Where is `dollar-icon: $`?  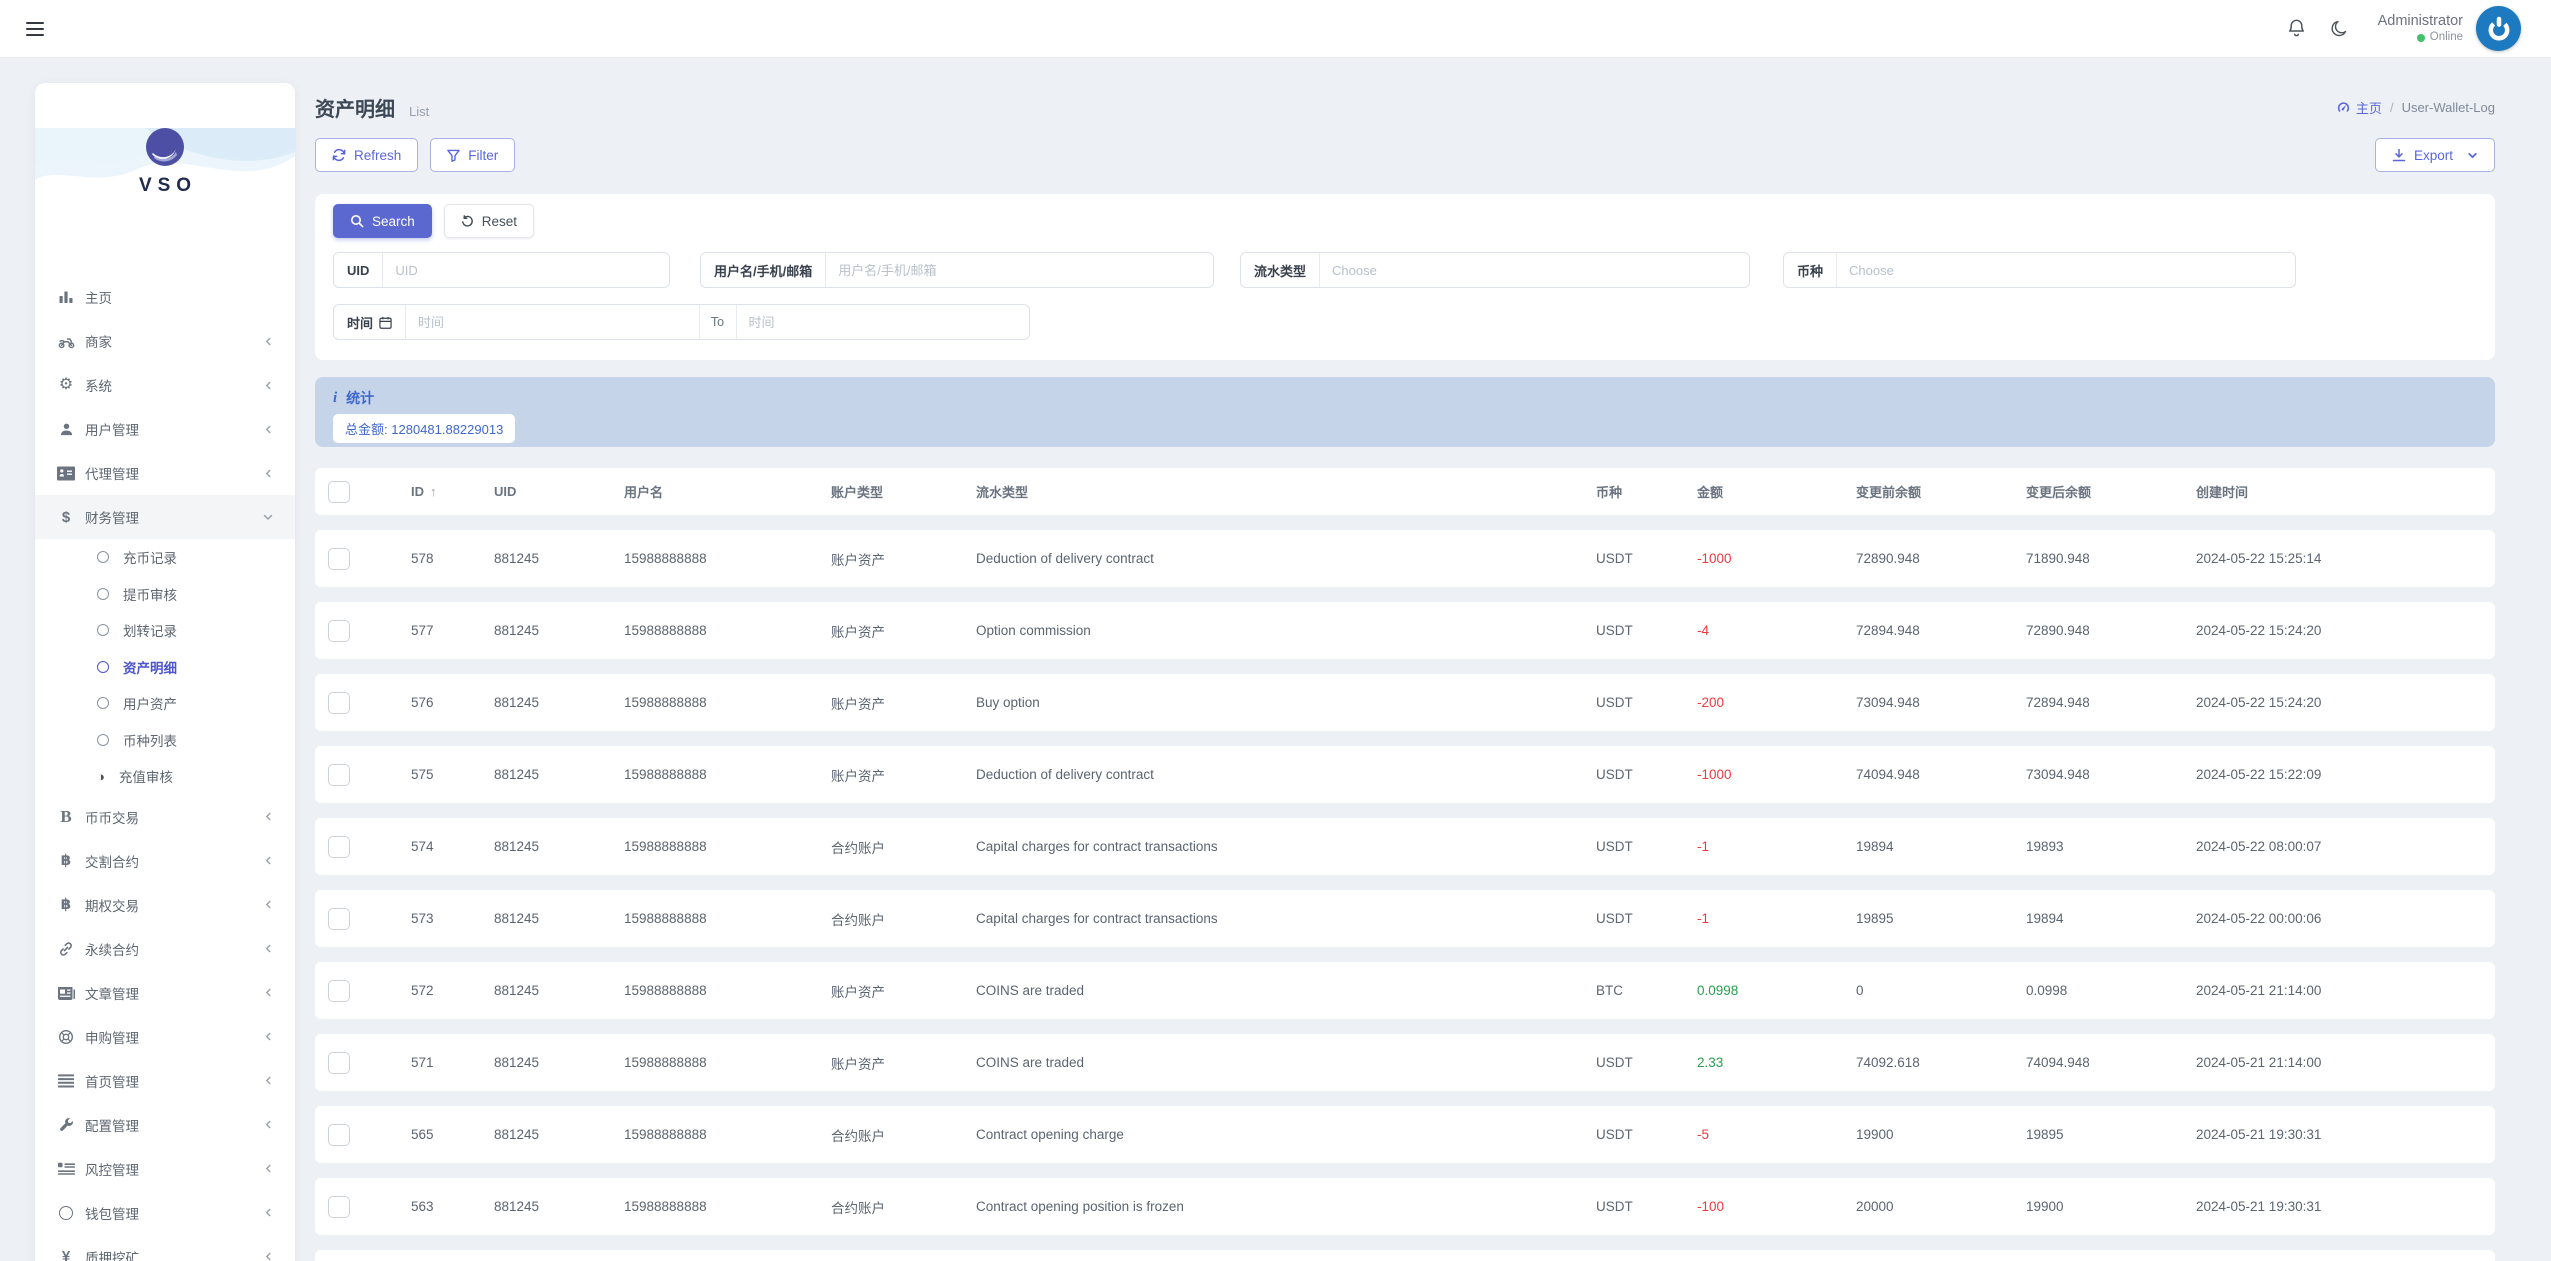 dollar-icon: $ is located at coordinates (66, 517).